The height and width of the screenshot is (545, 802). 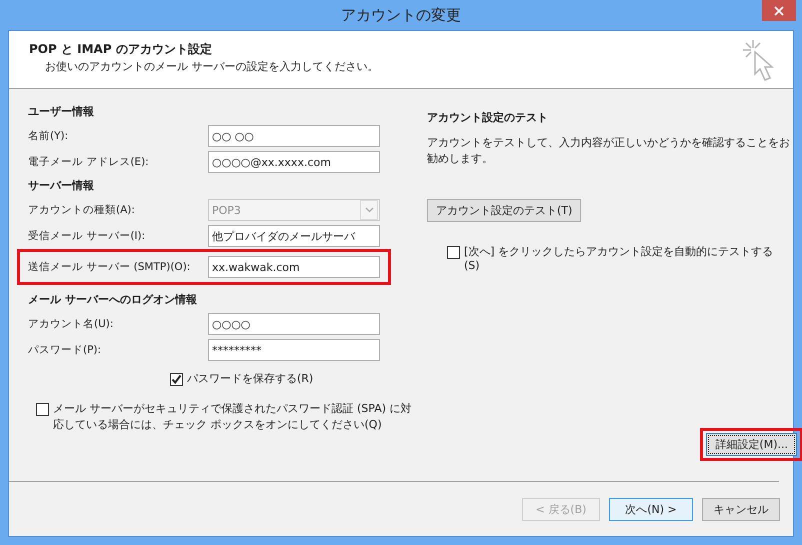 I want to click on field-label: アカウントの種類(A):, so click(x=82, y=210).